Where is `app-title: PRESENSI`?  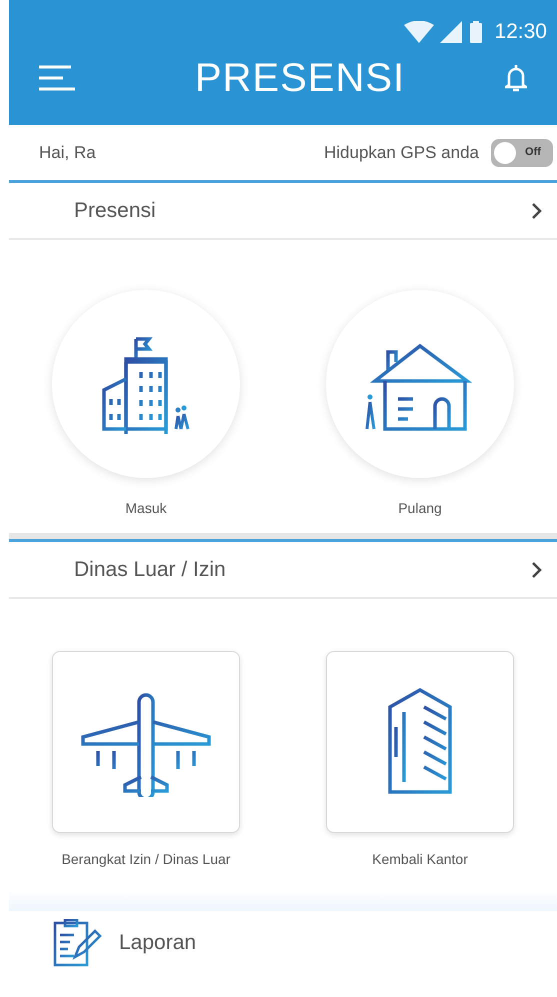 app-title: PRESENSI is located at coordinates (300, 78).